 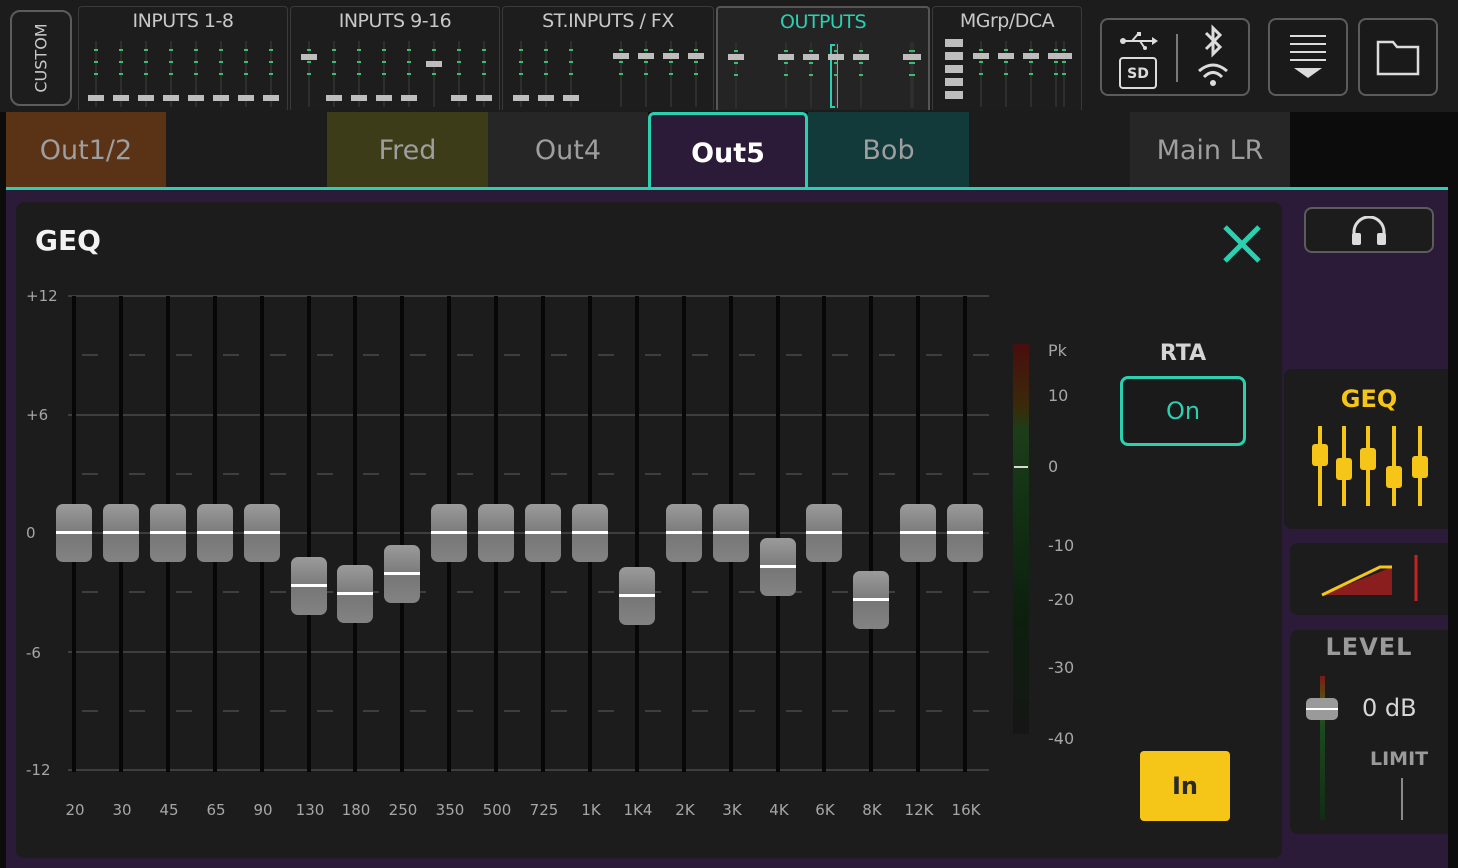 I want to click on tab-out4-label: Out4, so click(x=568, y=150).